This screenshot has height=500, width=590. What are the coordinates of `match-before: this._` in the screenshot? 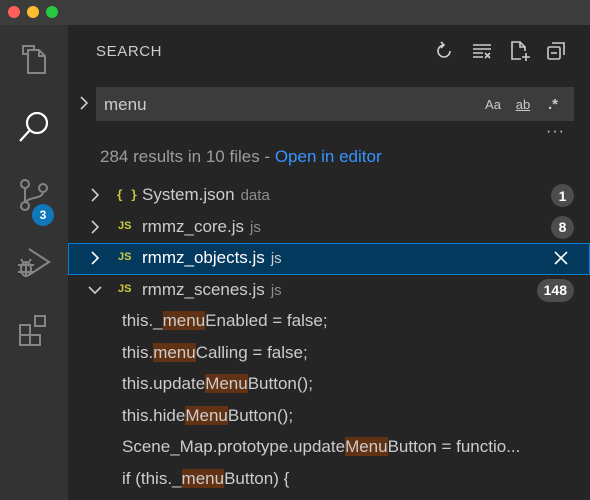 It's located at (142, 320).